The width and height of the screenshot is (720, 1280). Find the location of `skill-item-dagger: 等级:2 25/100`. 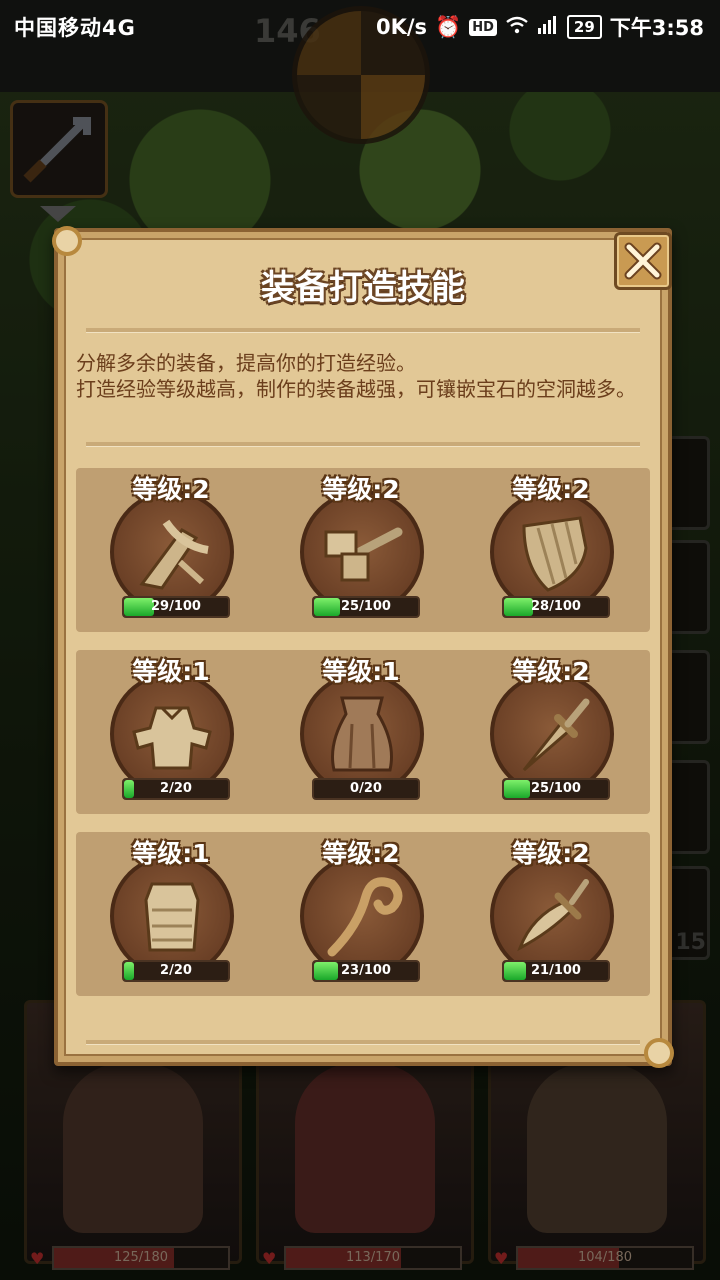

skill-item-dagger: 等级:2 25/100 is located at coordinates (551, 732).